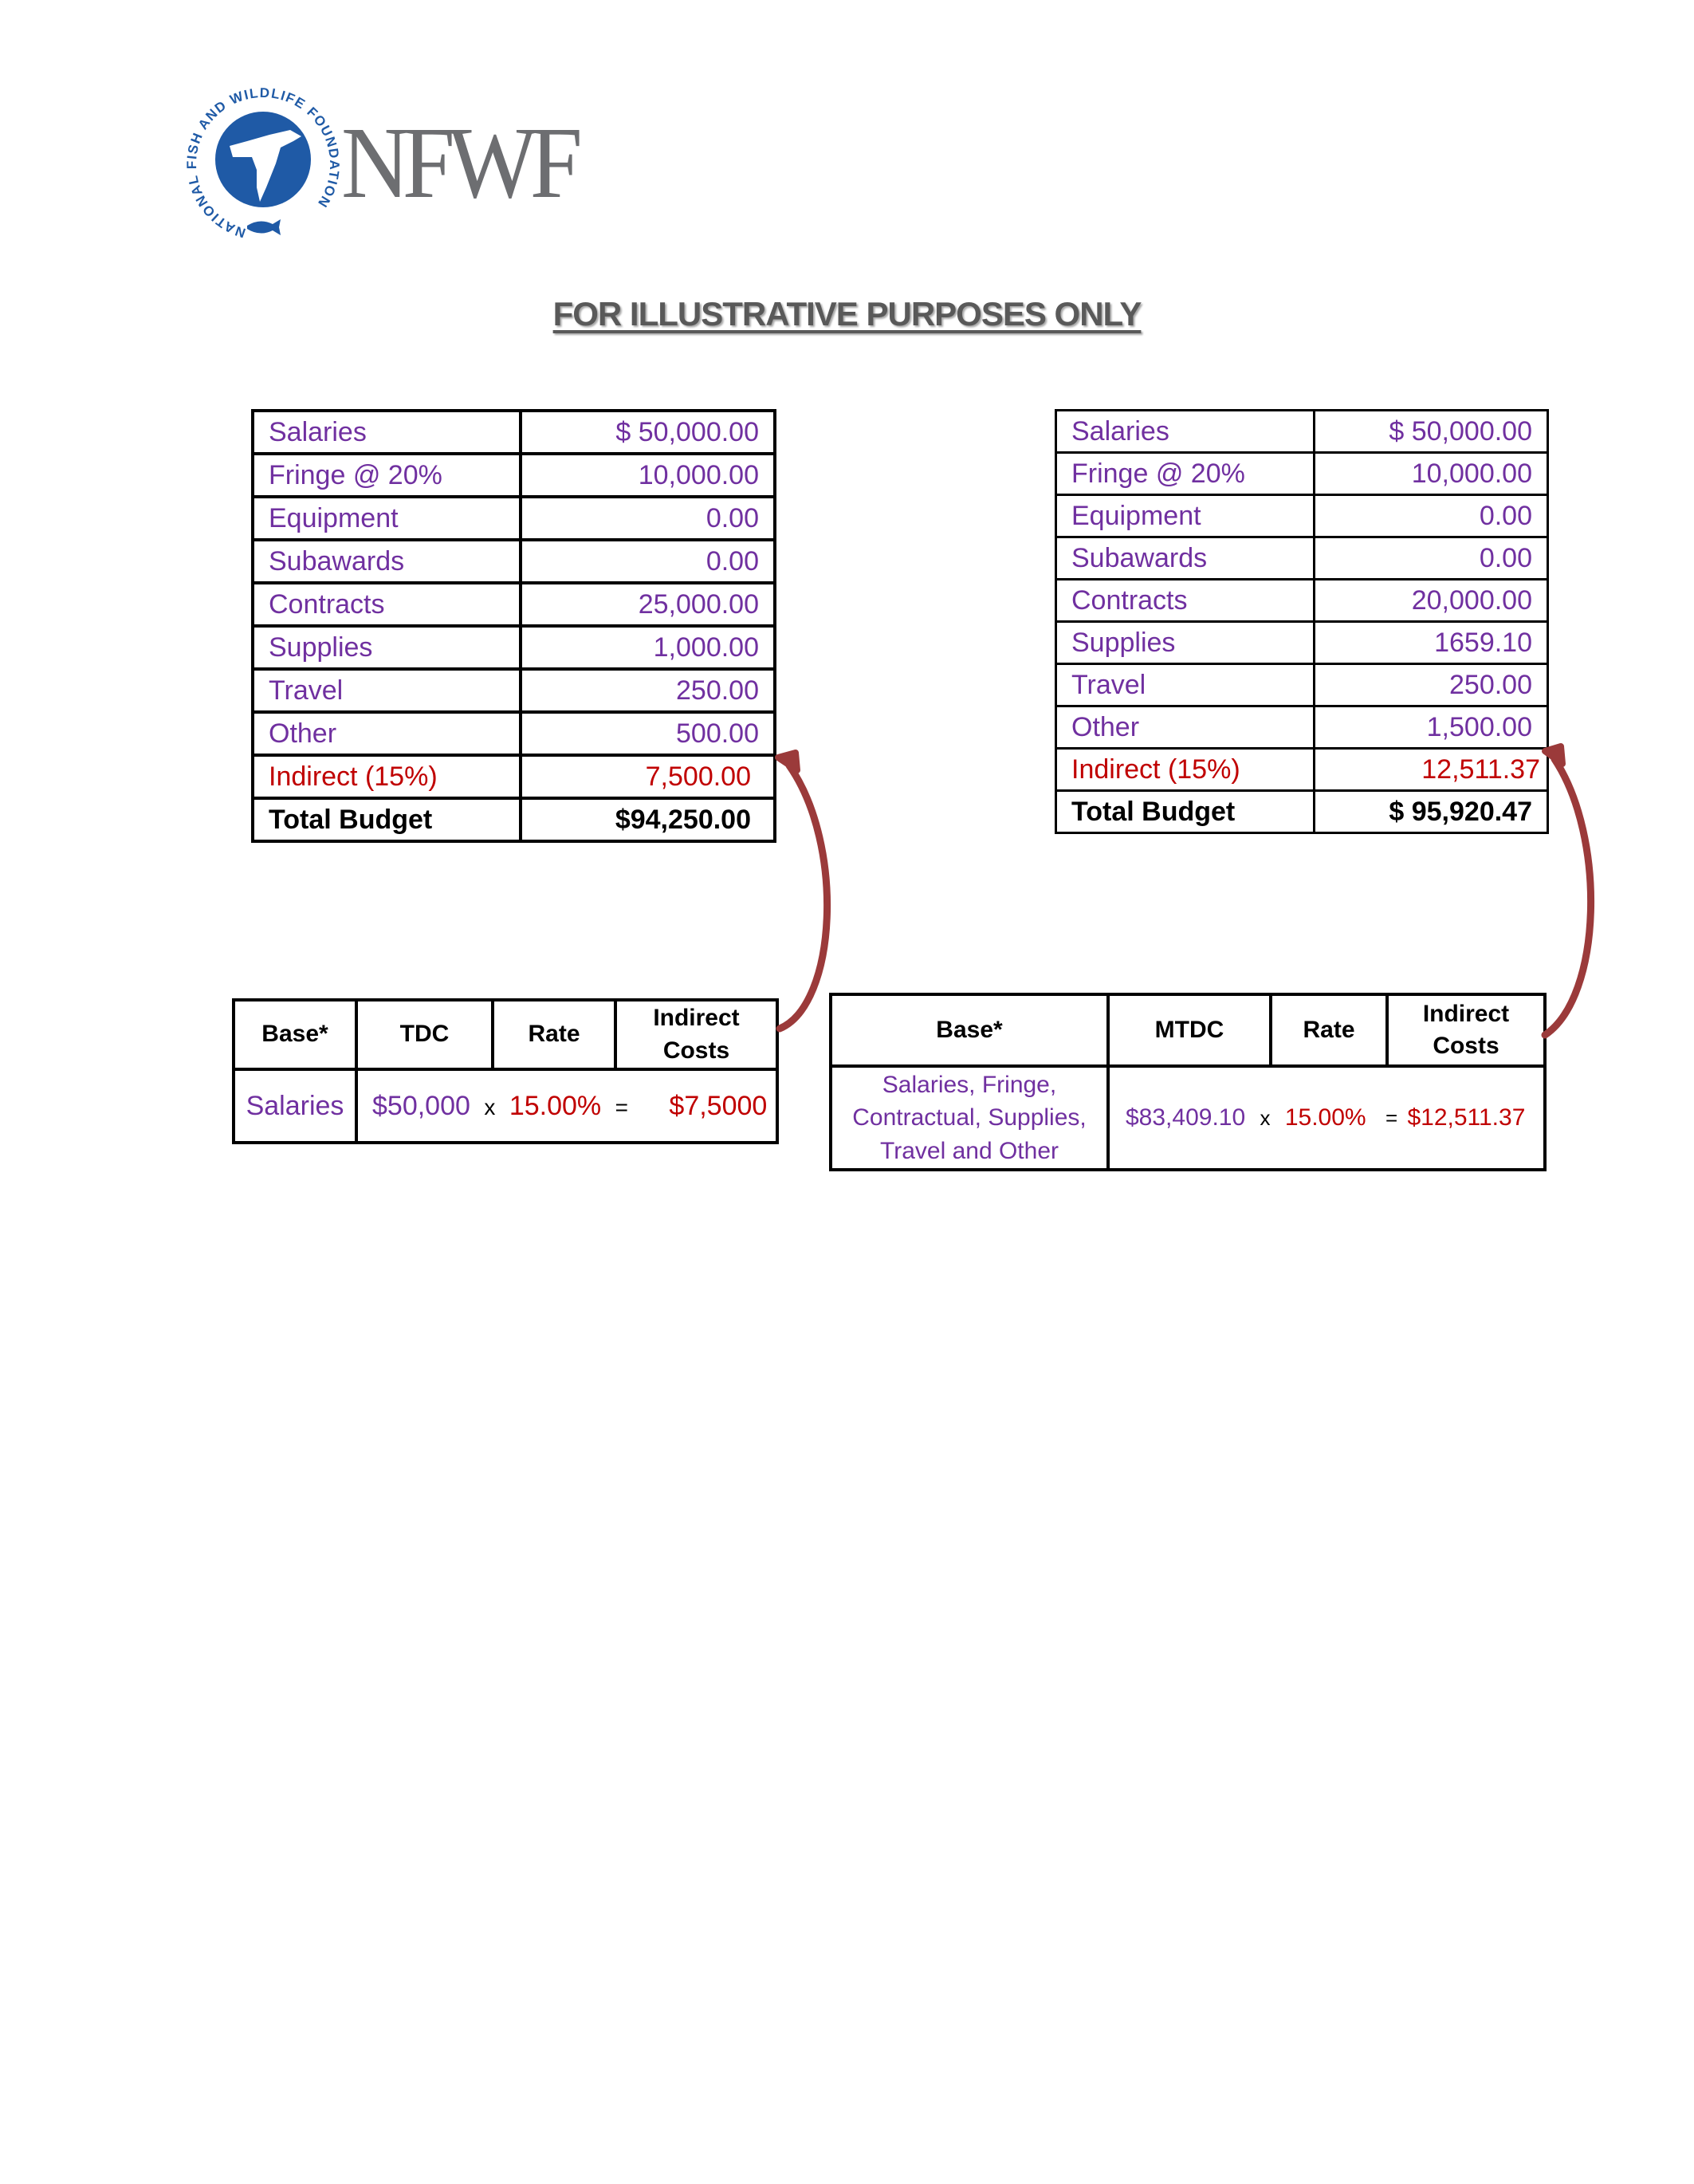 The width and height of the screenshot is (1694, 2184). I want to click on calc-base-line2: Contractual, Supplies,, so click(969, 1117).